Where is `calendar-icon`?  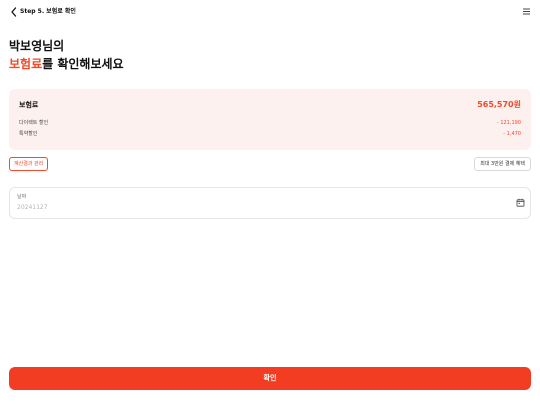
calendar-icon is located at coordinates (520, 202).